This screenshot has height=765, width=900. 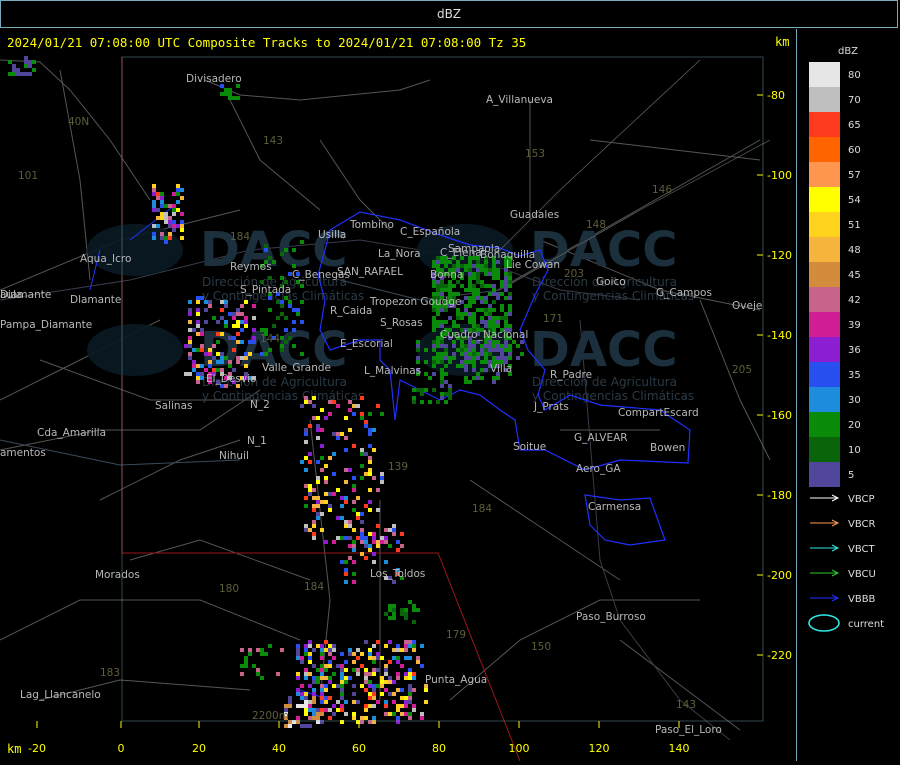 What do you see at coordinates (861, 499) in the screenshot?
I see `track-legend-label: VBCP` at bounding box center [861, 499].